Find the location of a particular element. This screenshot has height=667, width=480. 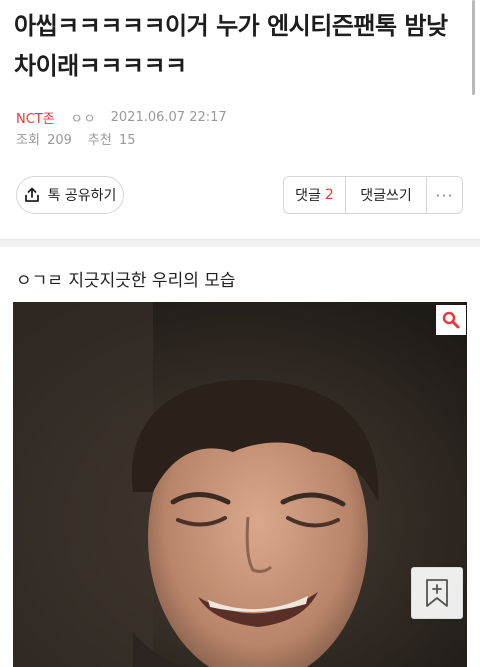

category-link: NCT존 is located at coordinates (35, 117).